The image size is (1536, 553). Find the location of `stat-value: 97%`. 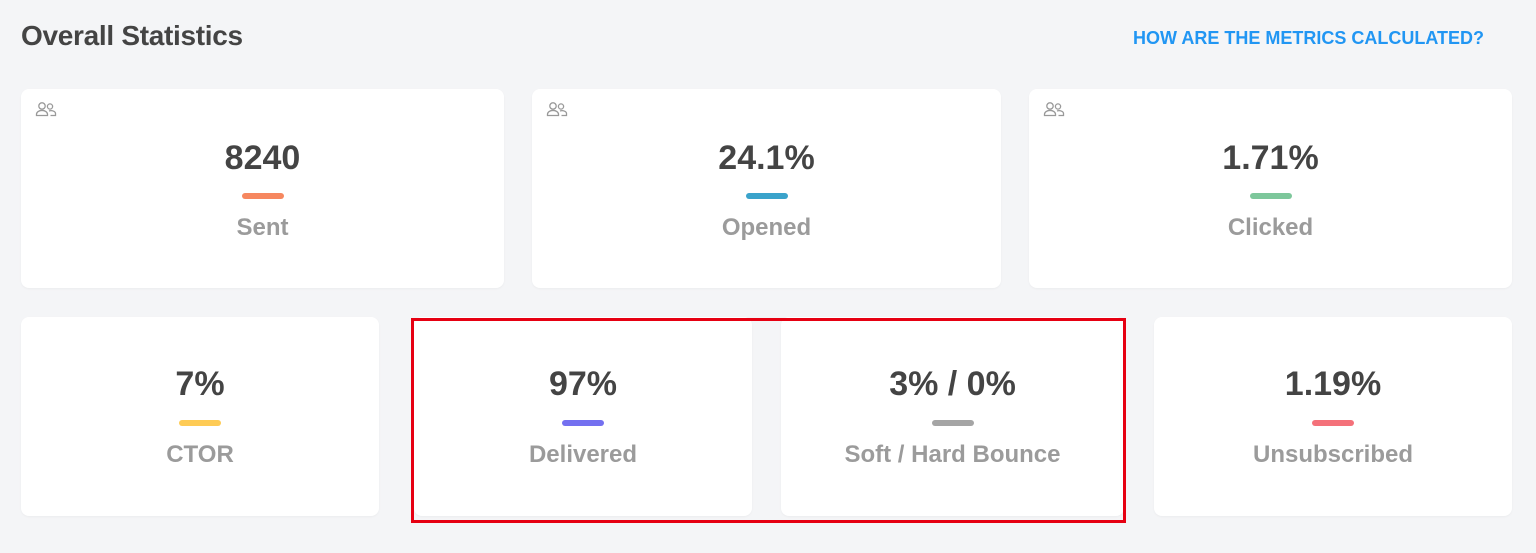

stat-value: 97% is located at coordinates (583, 384).